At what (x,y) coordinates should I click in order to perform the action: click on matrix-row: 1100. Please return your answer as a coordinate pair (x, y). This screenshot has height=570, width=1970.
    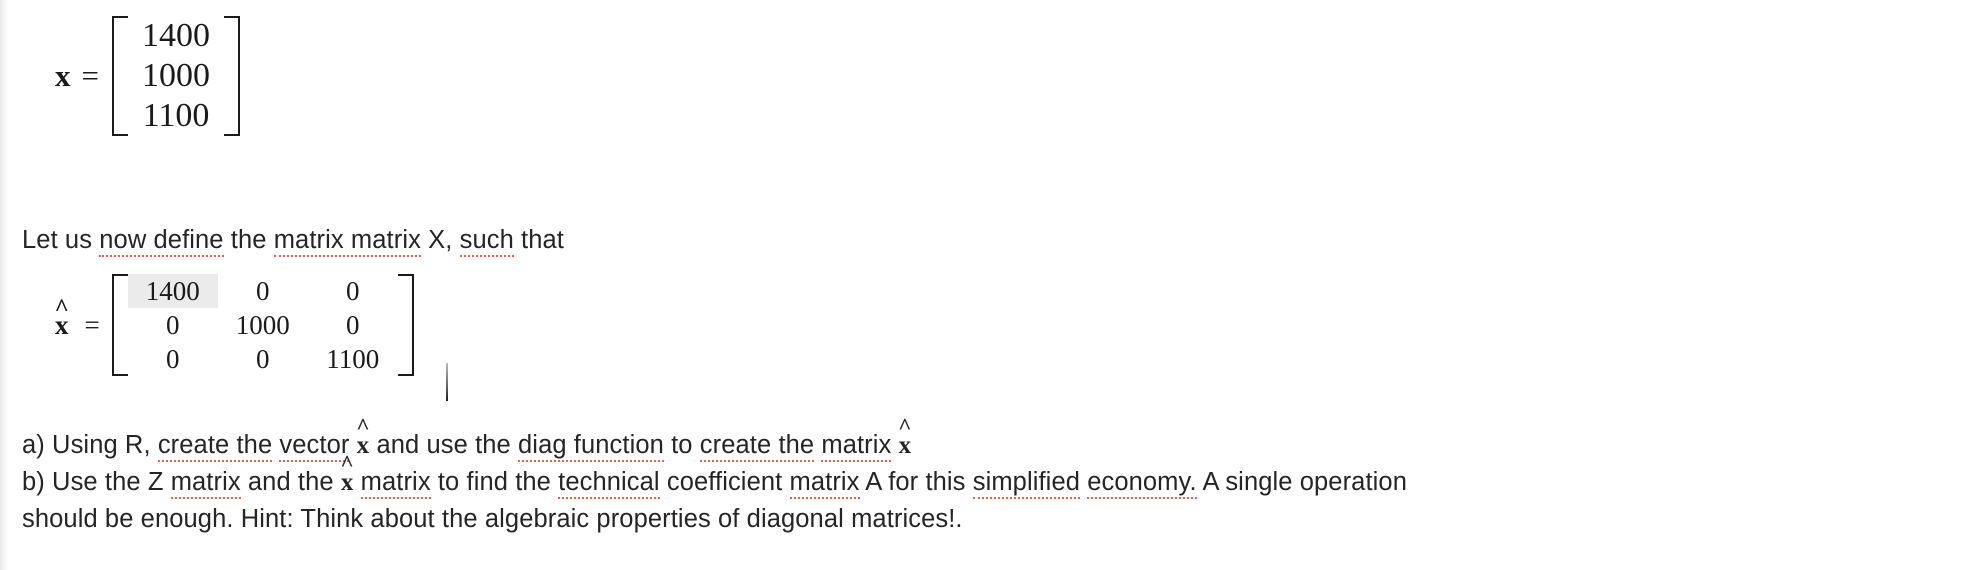
    Looking at the image, I should click on (176, 116).